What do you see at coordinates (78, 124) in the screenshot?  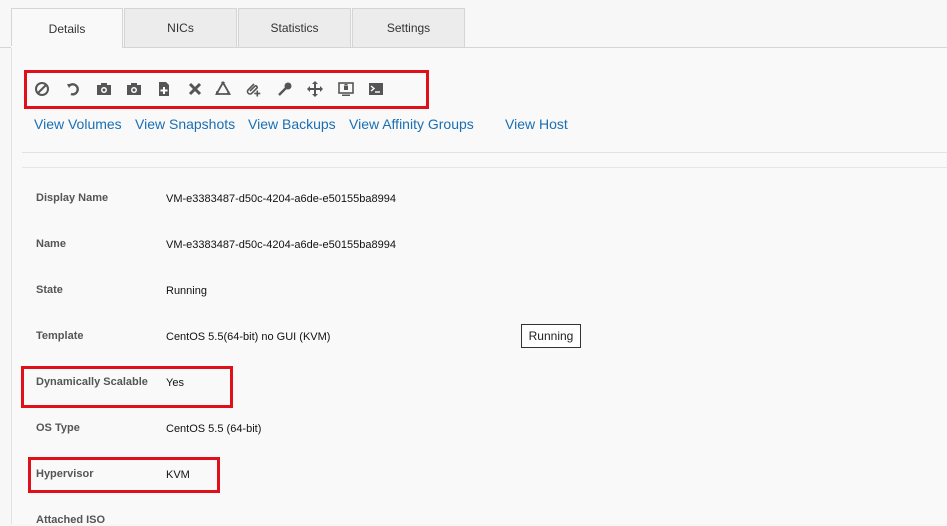 I see `view-volumes-link: View Volumes` at bounding box center [78, 124].